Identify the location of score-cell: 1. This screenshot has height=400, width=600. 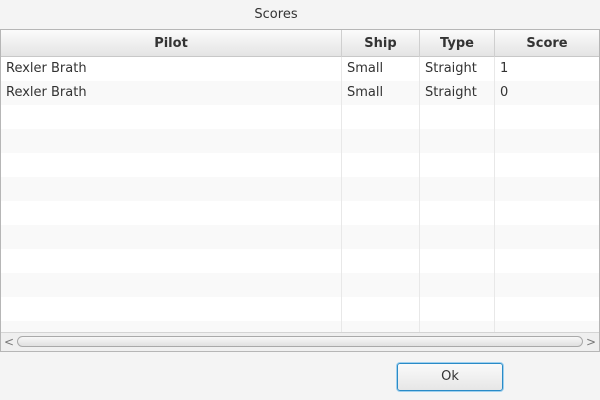
(504, 68).